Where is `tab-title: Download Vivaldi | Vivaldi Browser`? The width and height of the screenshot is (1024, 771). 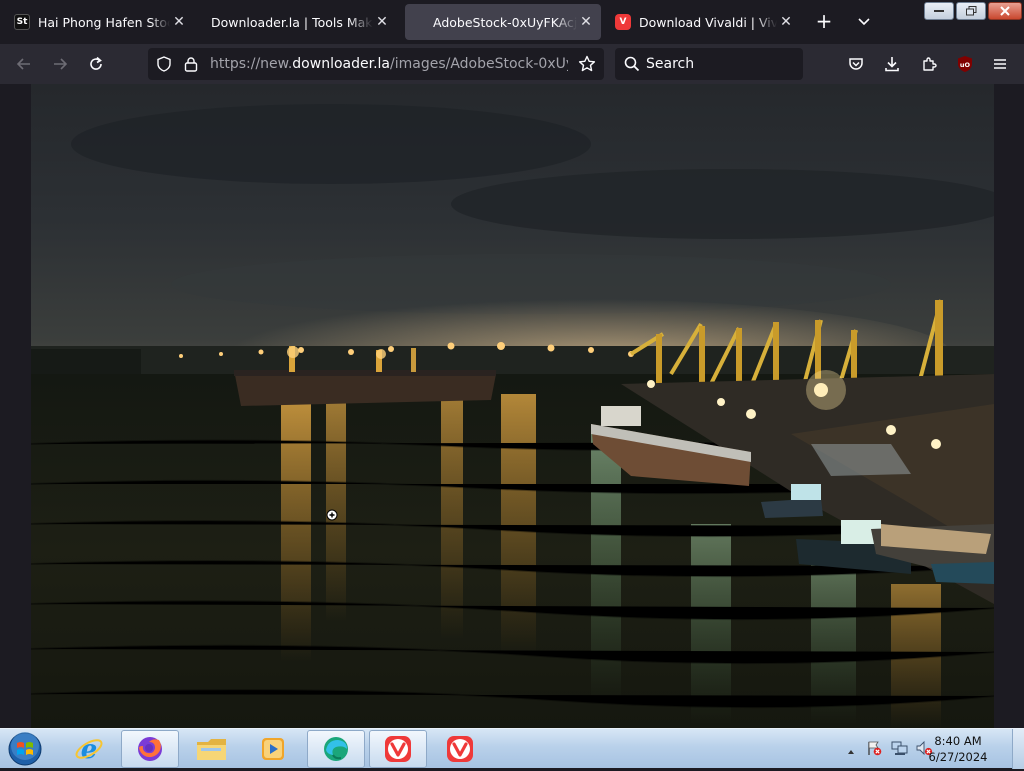 tab-title: Download Vivaldi | Vivaldi Browser is located at coordinates (708, 22).